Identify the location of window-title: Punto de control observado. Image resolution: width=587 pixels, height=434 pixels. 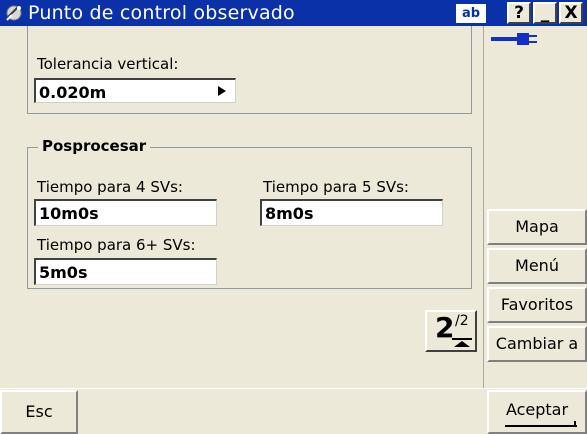
(161, 13).